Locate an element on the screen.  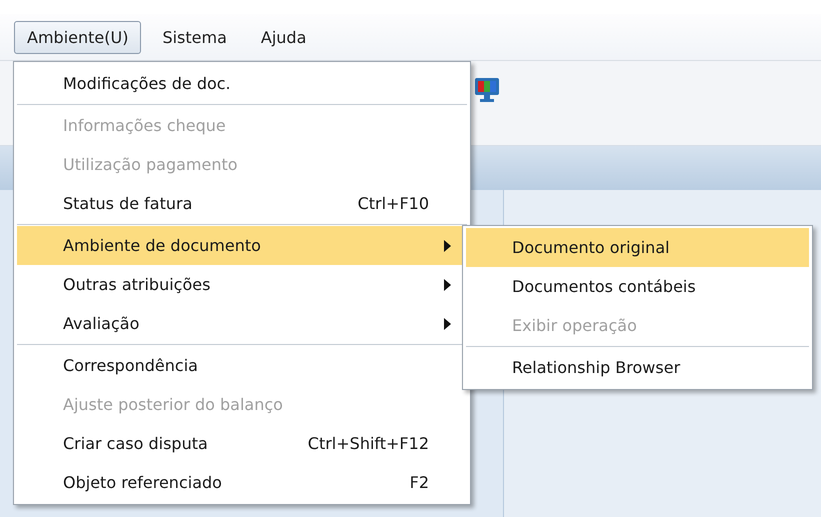
menu-item-label: Documentos contábeis is located at coordinates (604, 286).